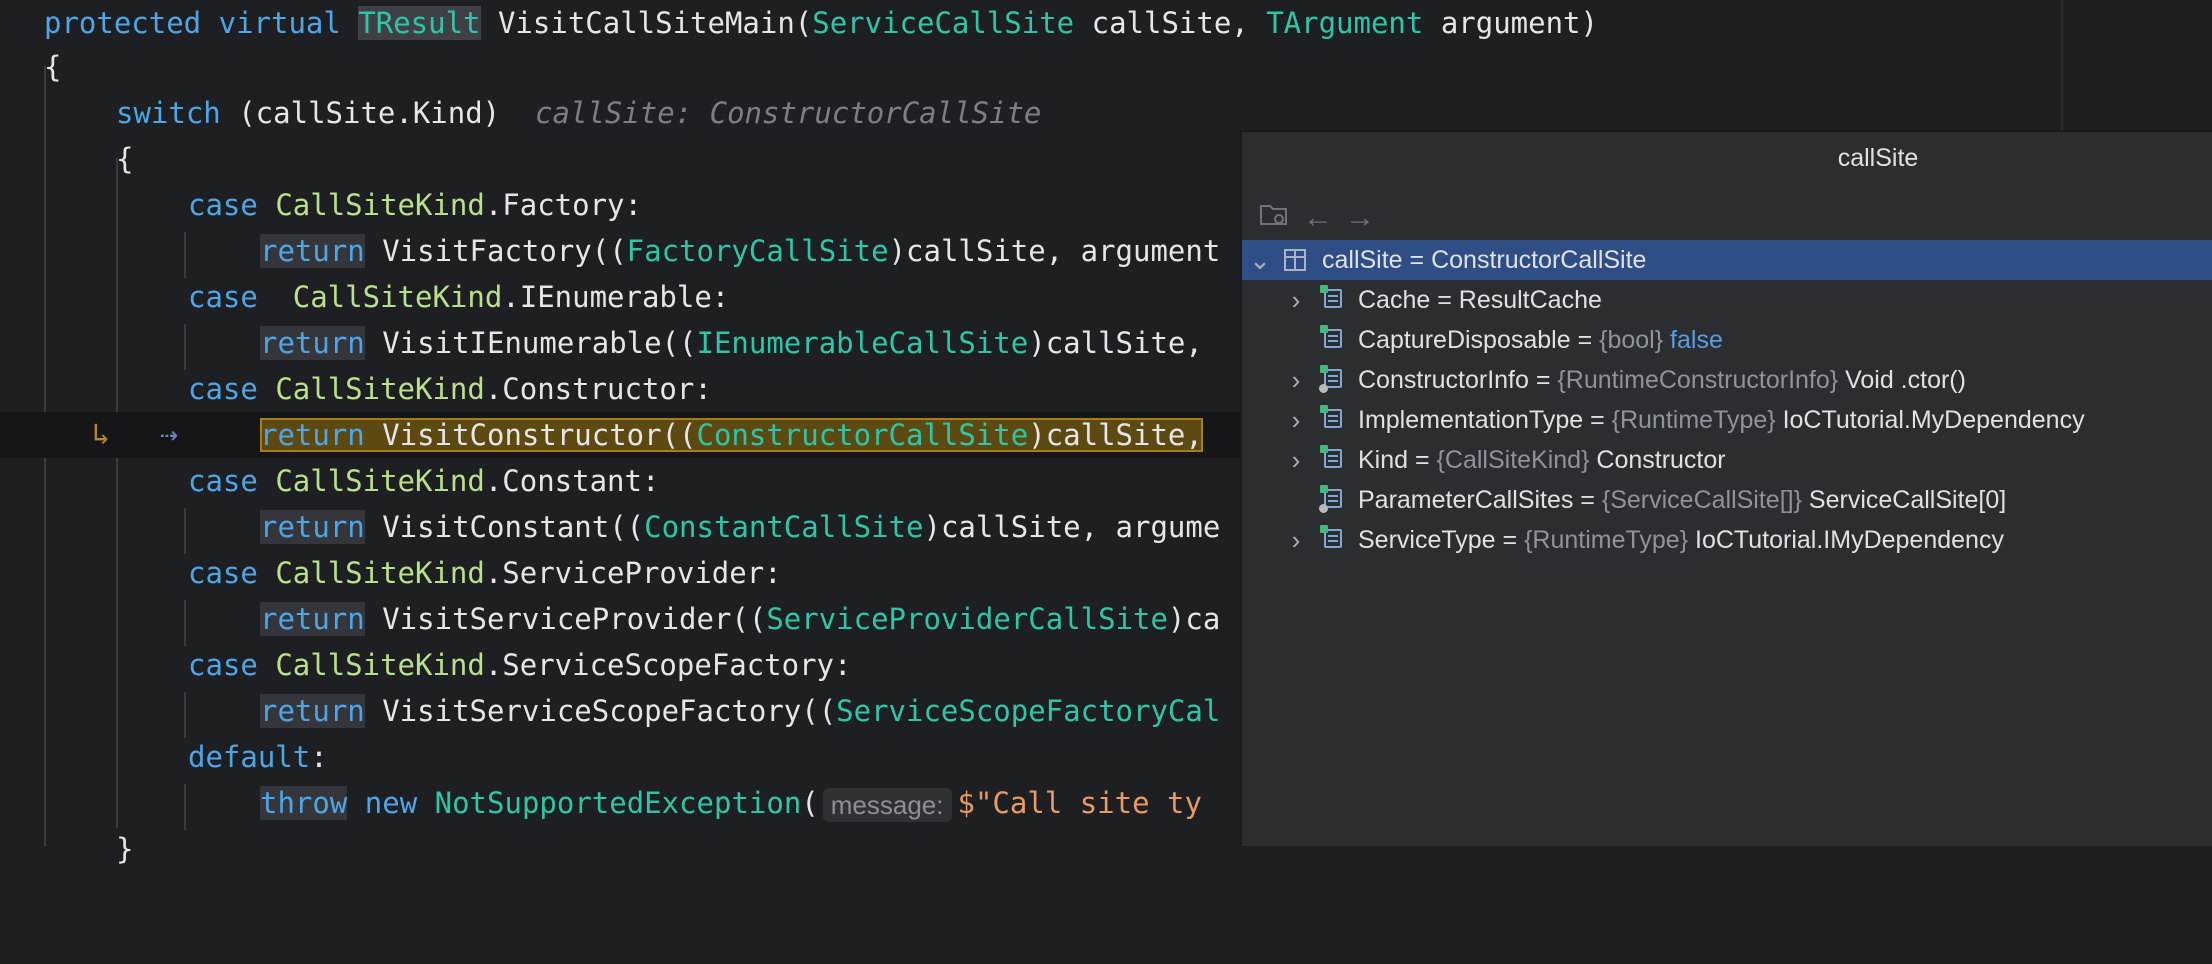 The height and width of the screenshot is (964, 2212). What do you see at coordinates (598, 389) in the screenshot?
I see `code-text: .Constructor:` at bounding box center [598, 389].